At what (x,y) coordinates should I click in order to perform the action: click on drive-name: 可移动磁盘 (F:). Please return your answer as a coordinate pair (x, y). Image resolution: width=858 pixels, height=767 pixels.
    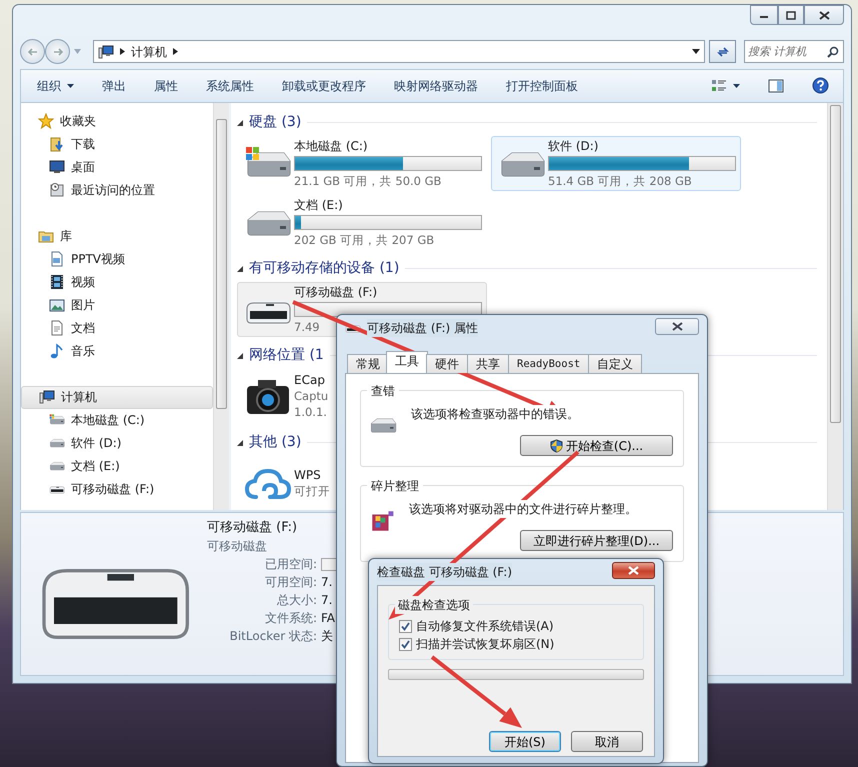
    Looking at the image, I should click on (336, 292).